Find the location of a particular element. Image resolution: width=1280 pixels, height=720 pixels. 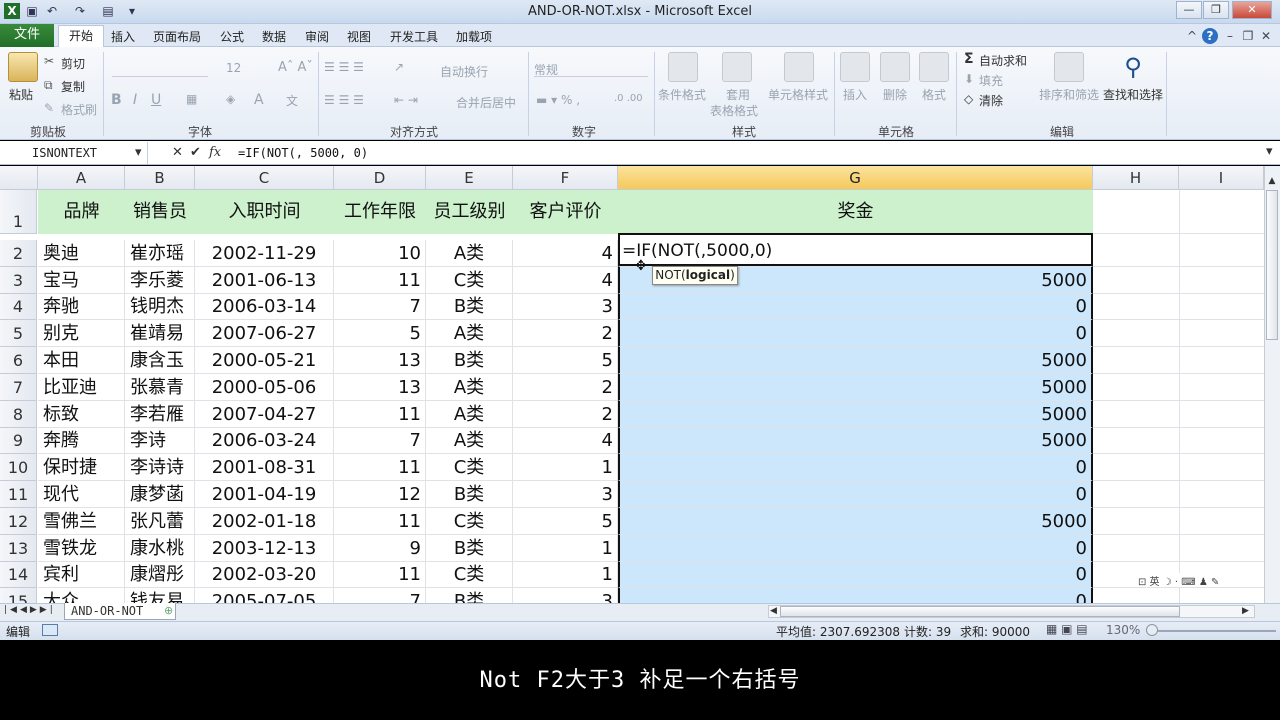

header-cell-seller: 销售员 is located at coordinates (160, 212).